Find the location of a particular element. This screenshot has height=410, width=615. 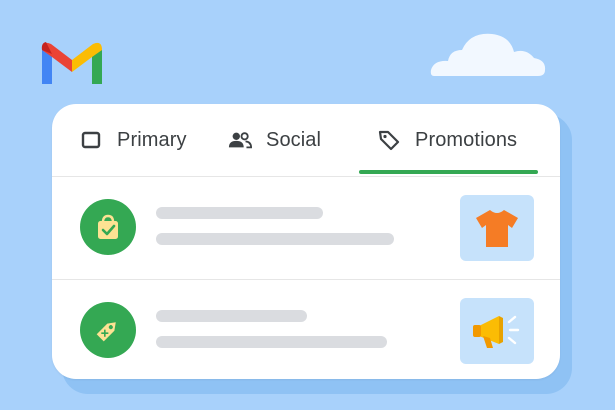

inbox-icon is located at coordinates (91, 140).